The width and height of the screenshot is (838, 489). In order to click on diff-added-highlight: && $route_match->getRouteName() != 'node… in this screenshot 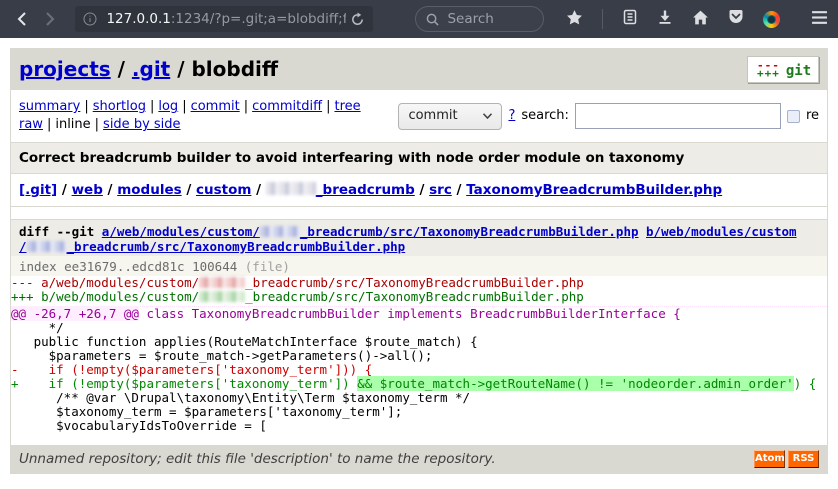, I will do `click(575, 383)`.